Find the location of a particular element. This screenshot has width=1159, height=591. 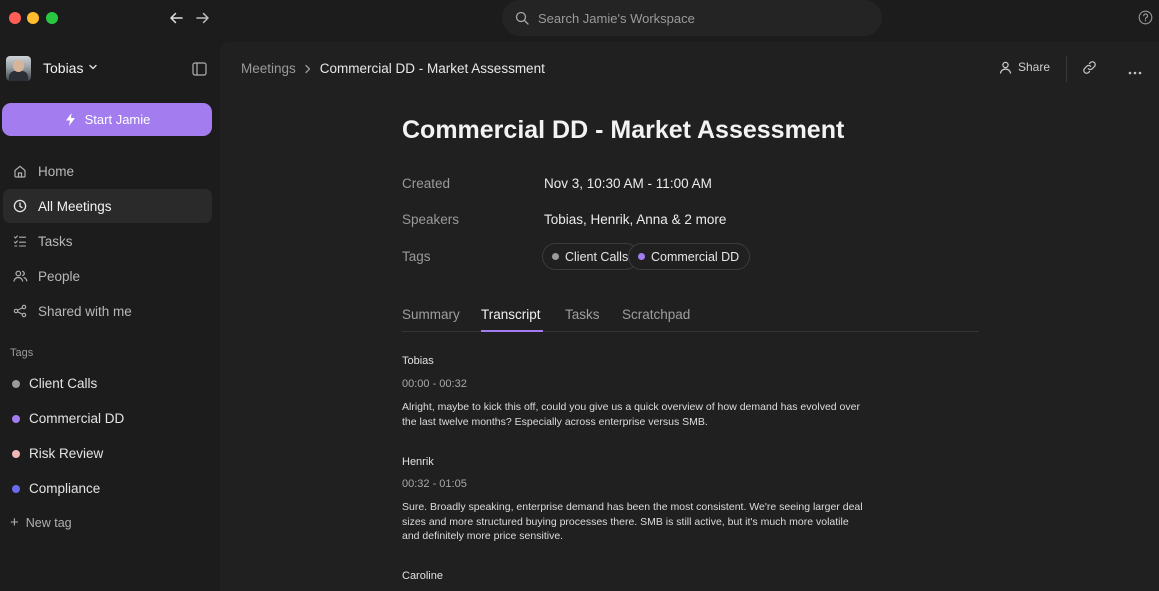

transcript-speaker: Tobias is located at coordinates (418, 361).